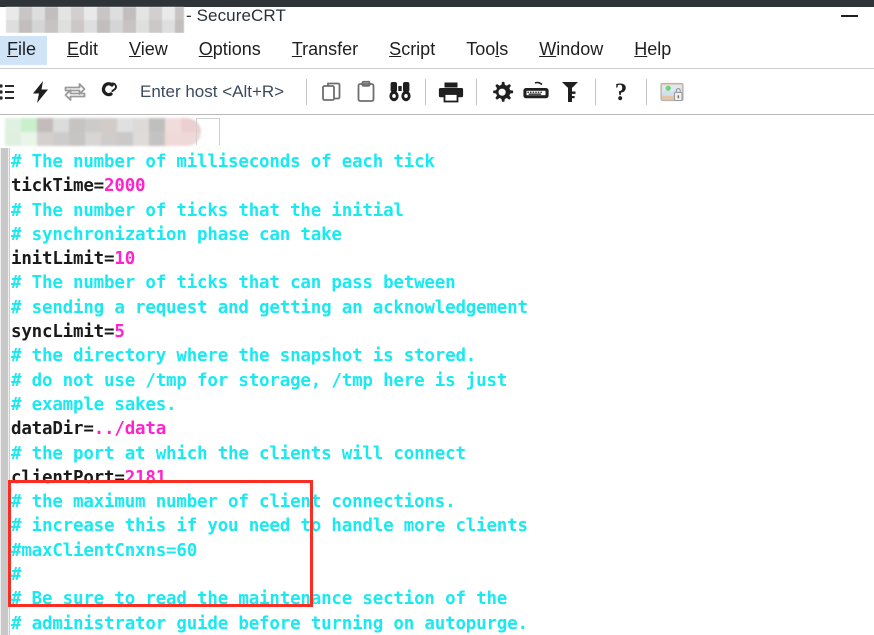  What do you see at coordinates (236, 15) in the screenshot?
I see `window-title: - SecureCRT` at bounding box center [236, 15].